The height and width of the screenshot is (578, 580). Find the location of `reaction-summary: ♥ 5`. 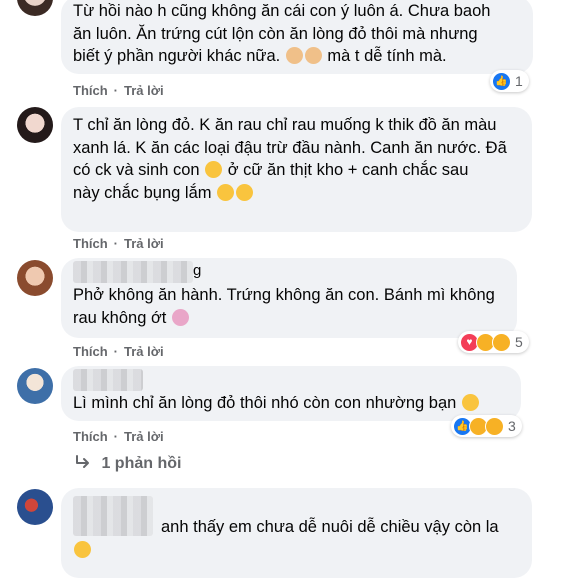

reaction-summary: ♥ 5 is located at coordinates (493, 342).